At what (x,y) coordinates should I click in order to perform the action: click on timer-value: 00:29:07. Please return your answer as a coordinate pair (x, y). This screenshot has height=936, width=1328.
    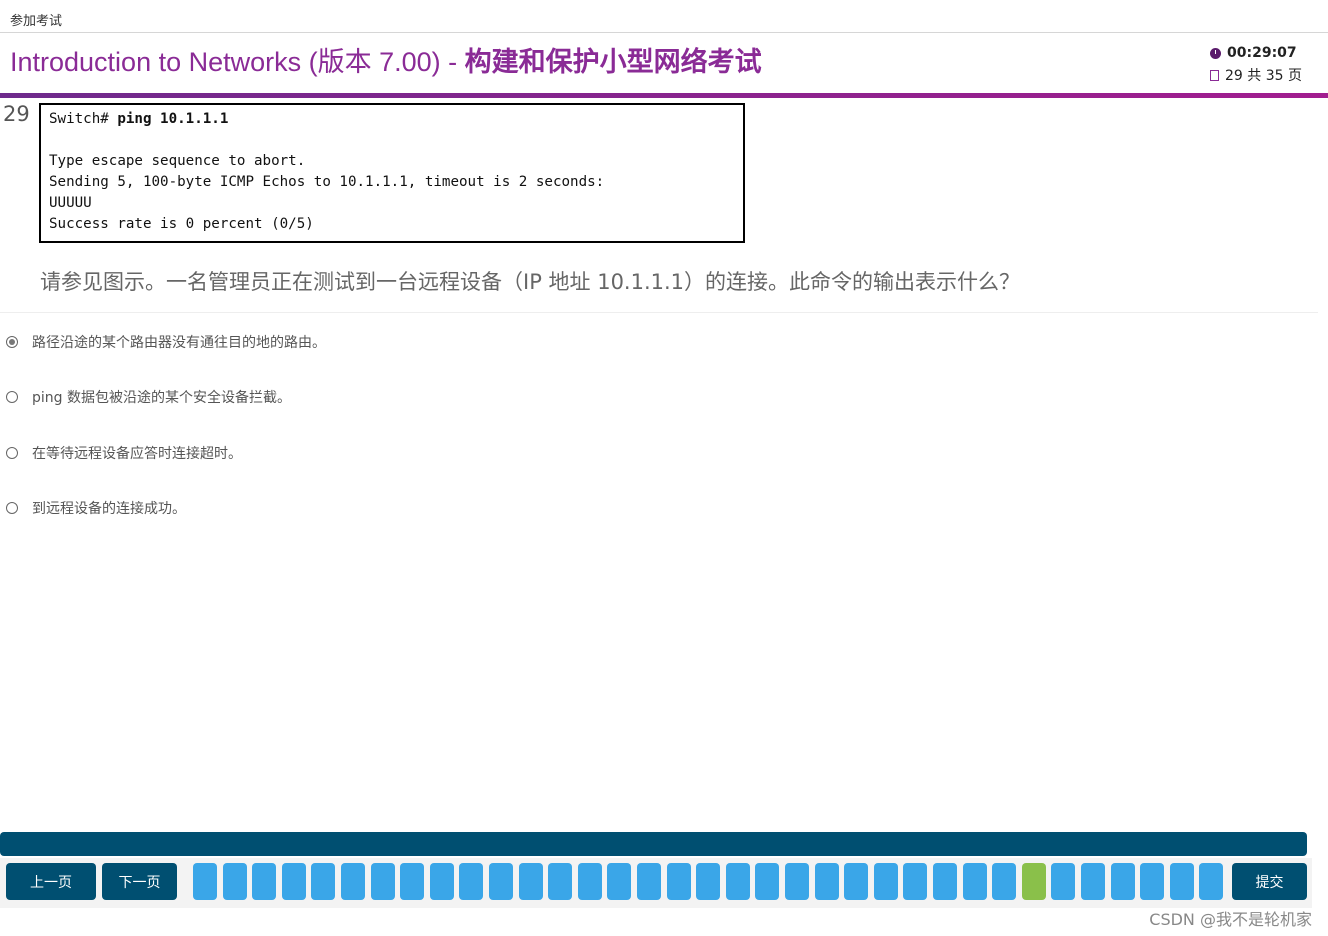
    Looking at the image, I should click on (1262, 53).